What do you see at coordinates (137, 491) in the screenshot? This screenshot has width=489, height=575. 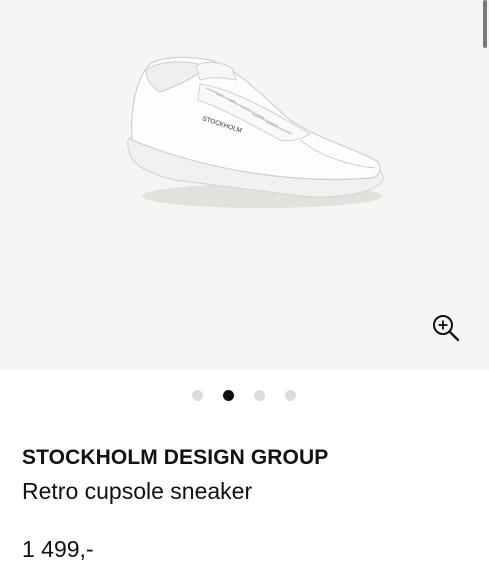 I see `product-name: Retro cupsole sneaker` at bounding box center [137, 491].